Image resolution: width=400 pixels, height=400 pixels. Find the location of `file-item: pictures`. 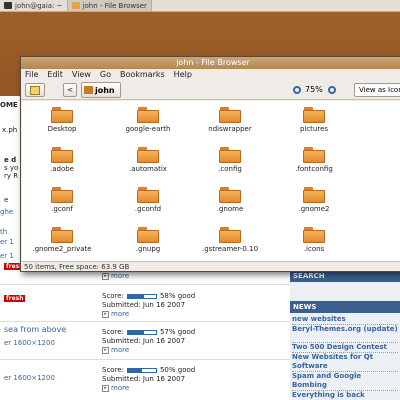

file-item: pictures is located at coordinates (314, 120).